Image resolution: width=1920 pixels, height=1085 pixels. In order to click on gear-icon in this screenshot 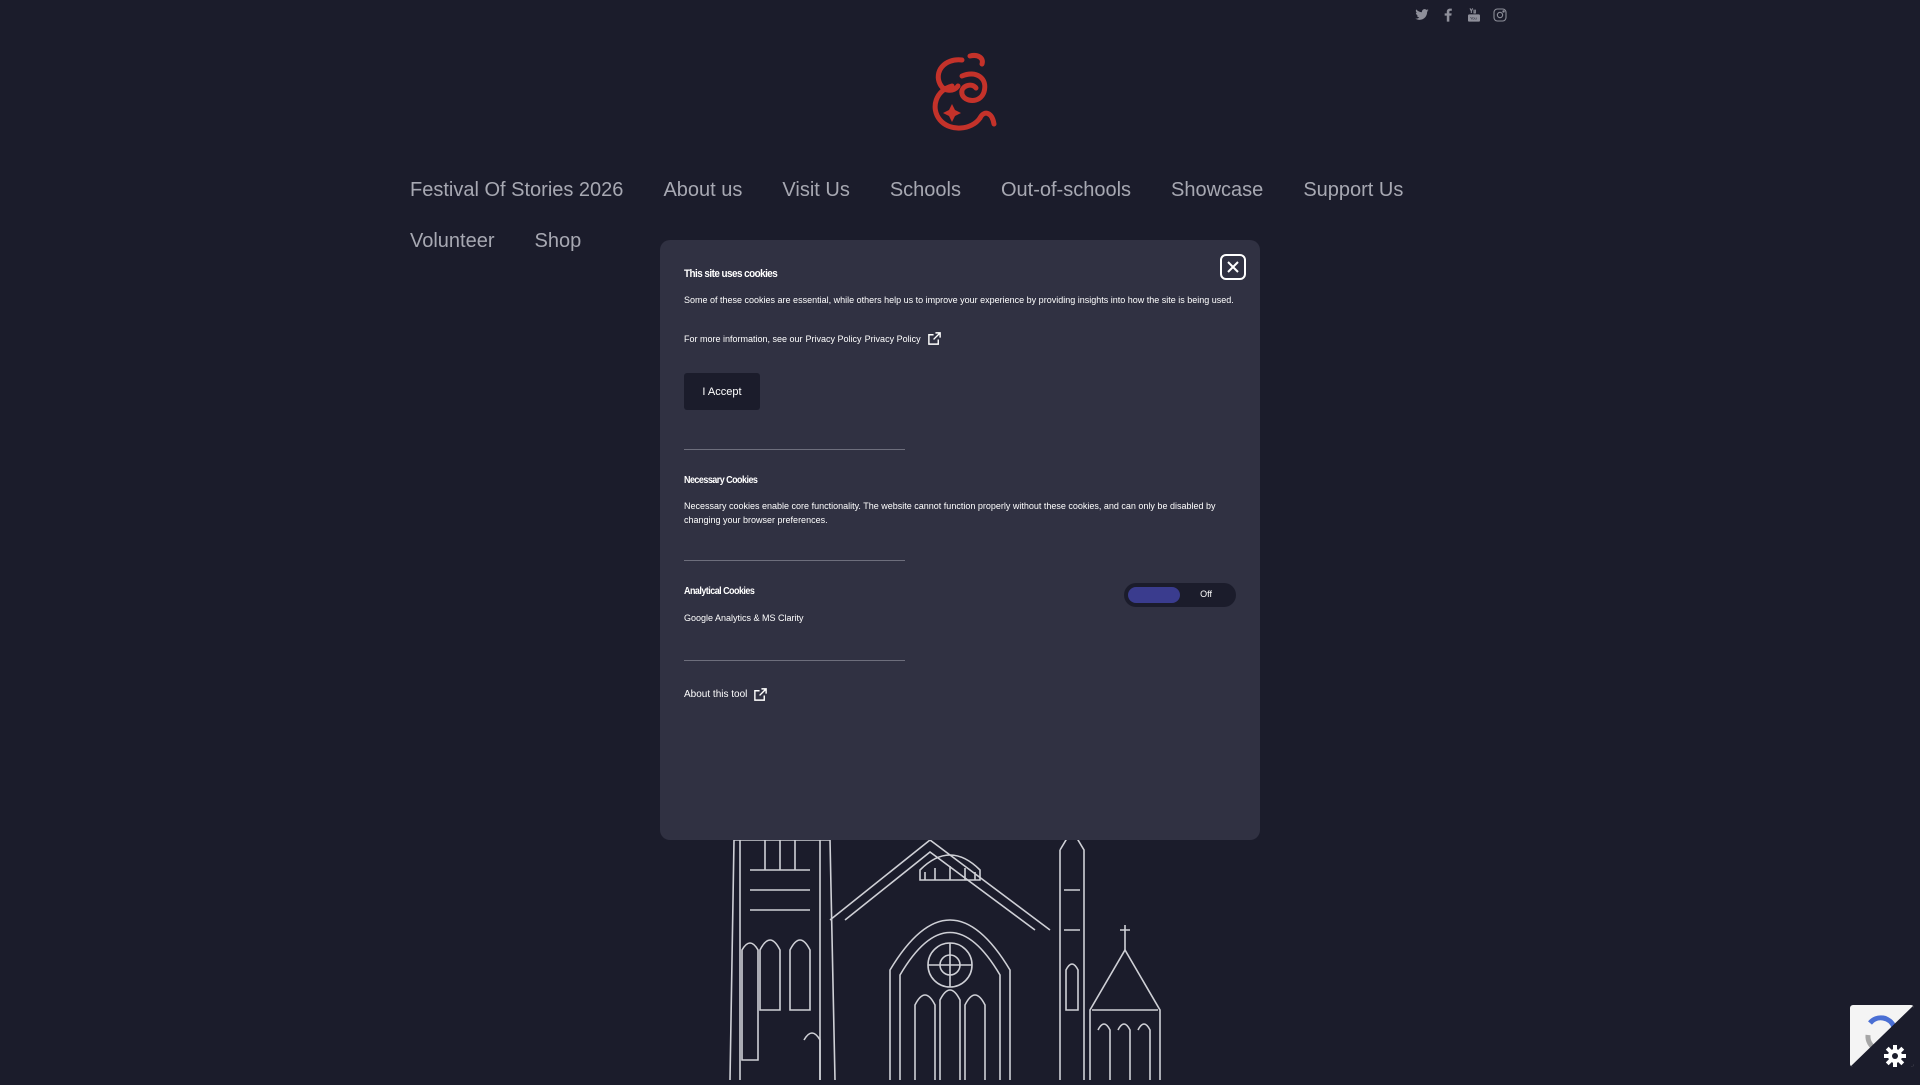, I will do `click(1895, 1056)`.